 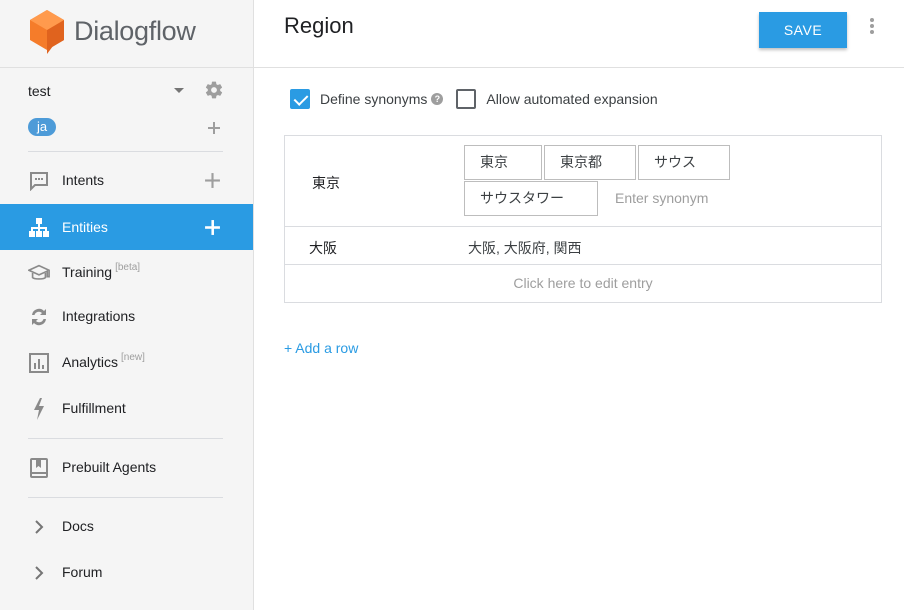 I want to click on add-intent-icon, so click(x=212, y=180).